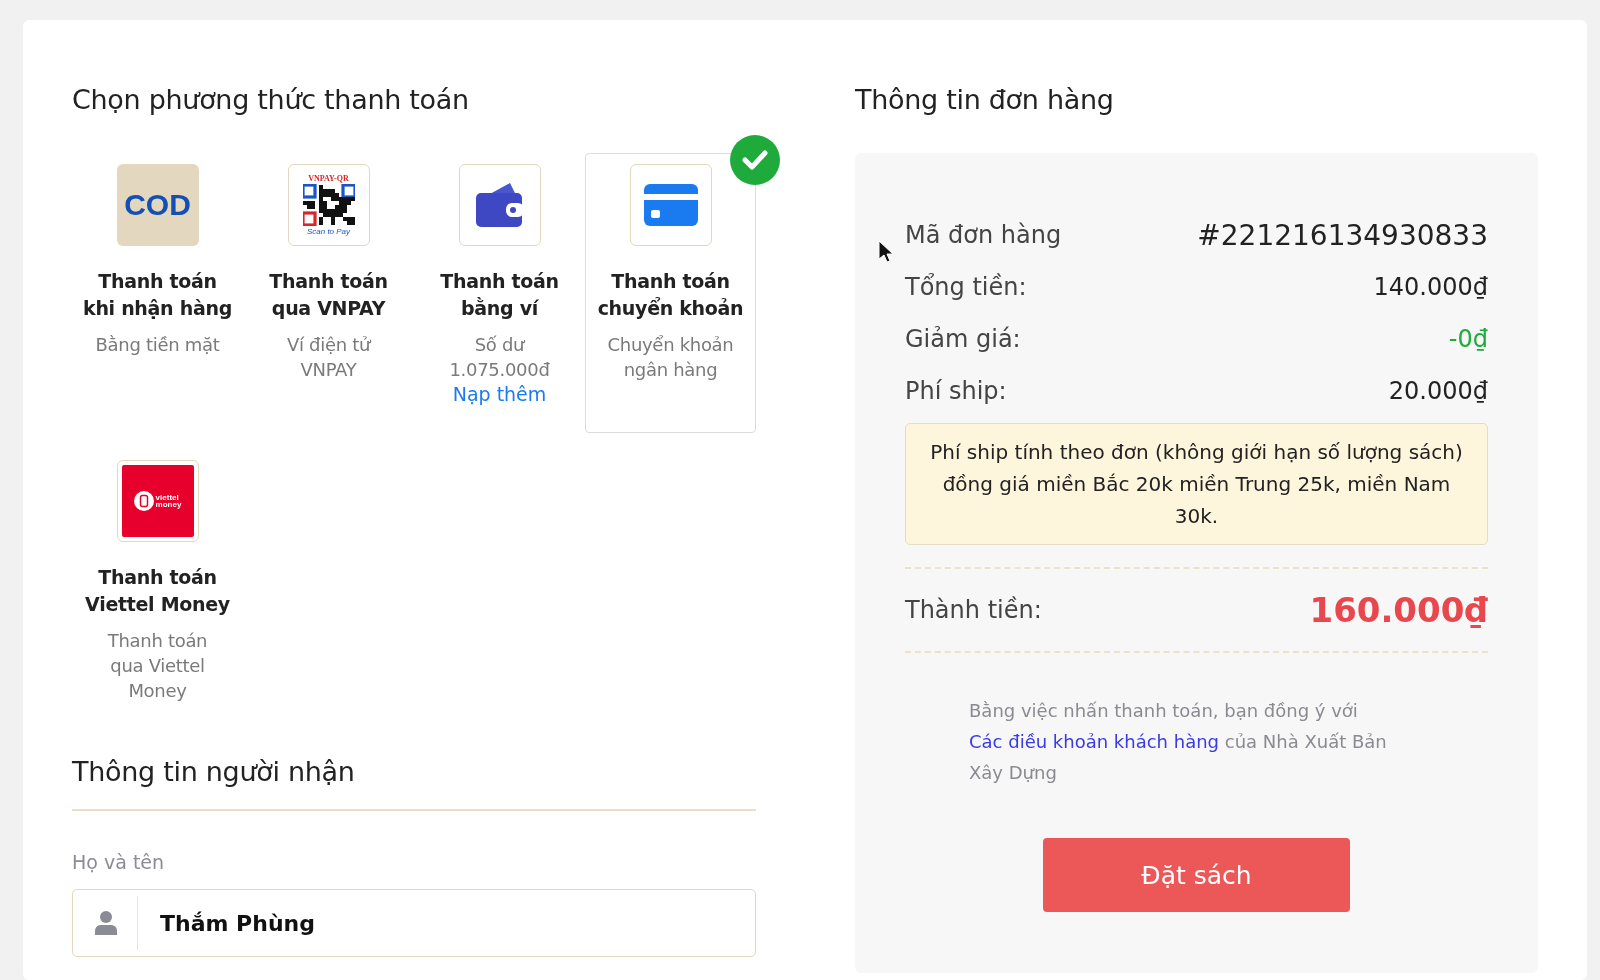 The height and width of the screenshot is (980, 1600). What do you see at coordinates (157, 295) in the screenshot?
I see `option-title: Thanh toán khi nhận hàng` at bounding box center [157, 295].